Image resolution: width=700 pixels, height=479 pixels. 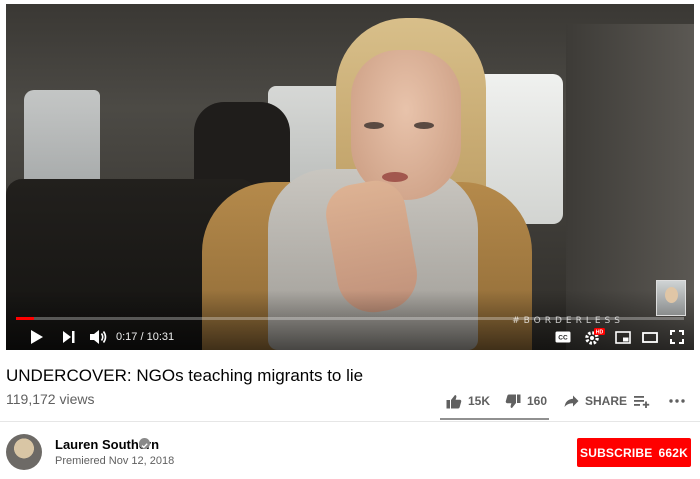 I want to click on subscribe-label: SUBSCRIBE, so click(x=616, y=452).